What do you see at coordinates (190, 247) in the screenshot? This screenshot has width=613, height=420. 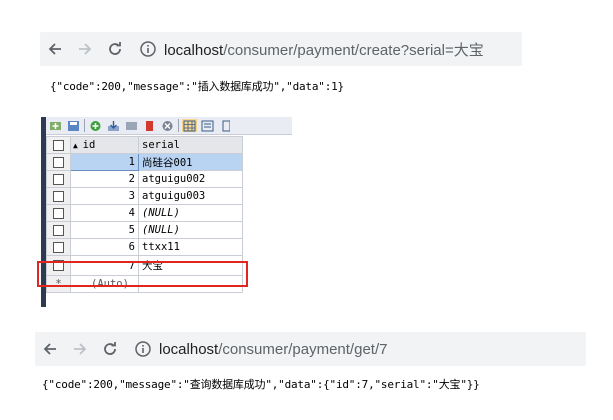 I see `cell-serial: ttxx11` at bounding box center [190, 247].